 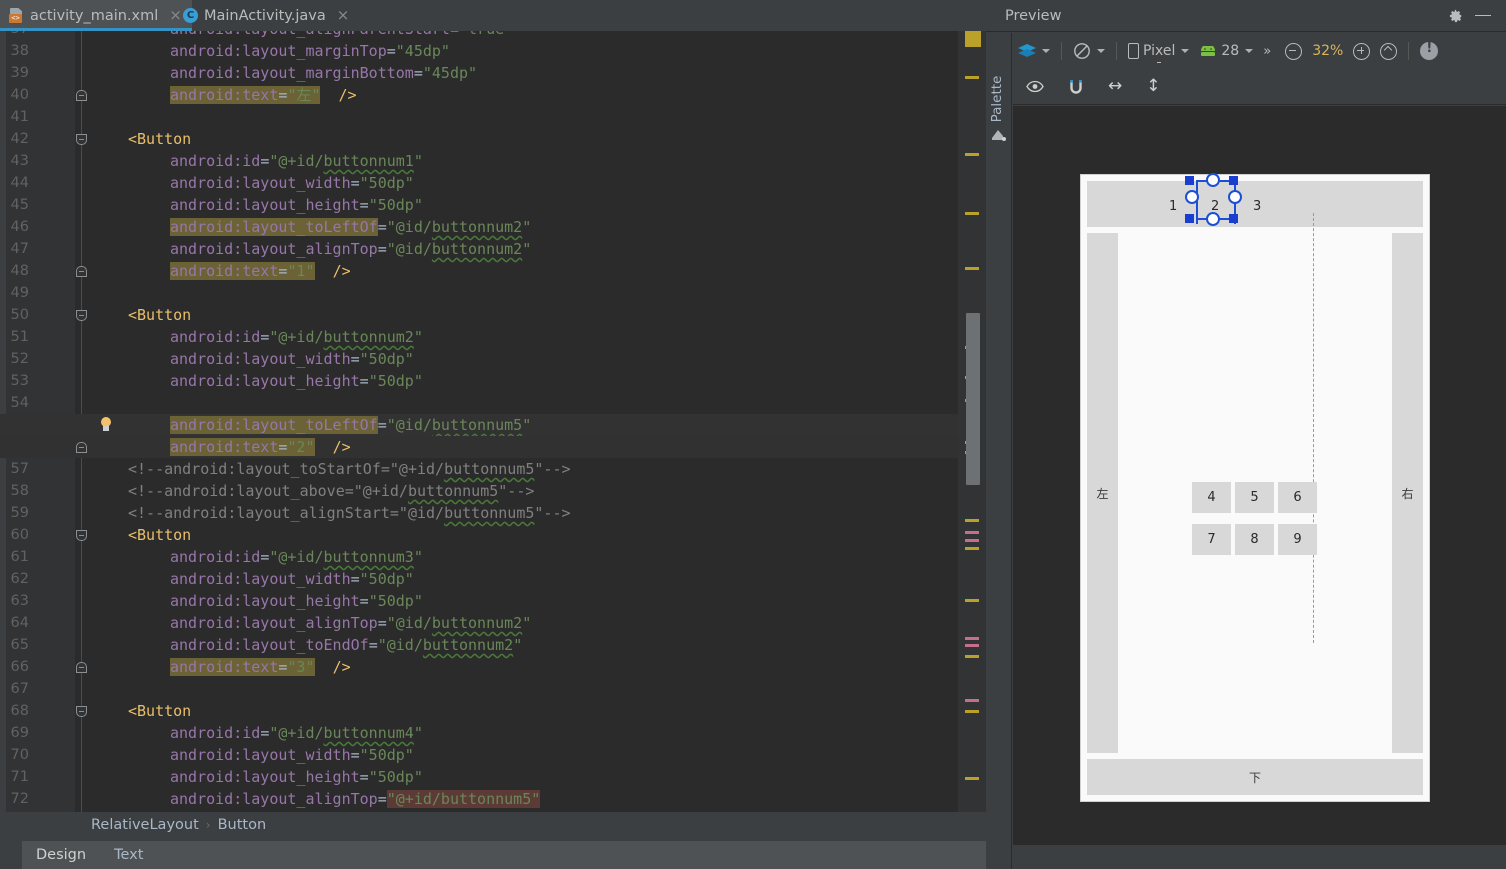 What do you see at coordinates (242, 825) in the screenshot?
I see `breadcrumb-child: Button` at bounding box center [242, 825].